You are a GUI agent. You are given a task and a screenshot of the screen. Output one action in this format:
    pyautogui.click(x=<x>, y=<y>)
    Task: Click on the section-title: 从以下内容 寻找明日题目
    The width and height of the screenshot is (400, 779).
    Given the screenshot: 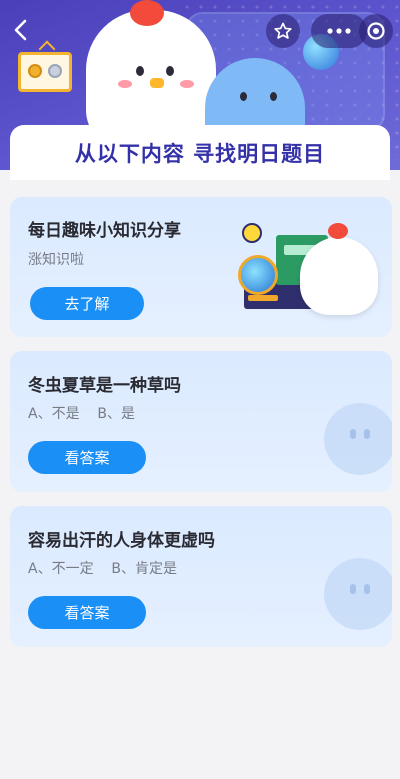 What is the action you would take?
    pyautogui.click(x=200, y=153)
    